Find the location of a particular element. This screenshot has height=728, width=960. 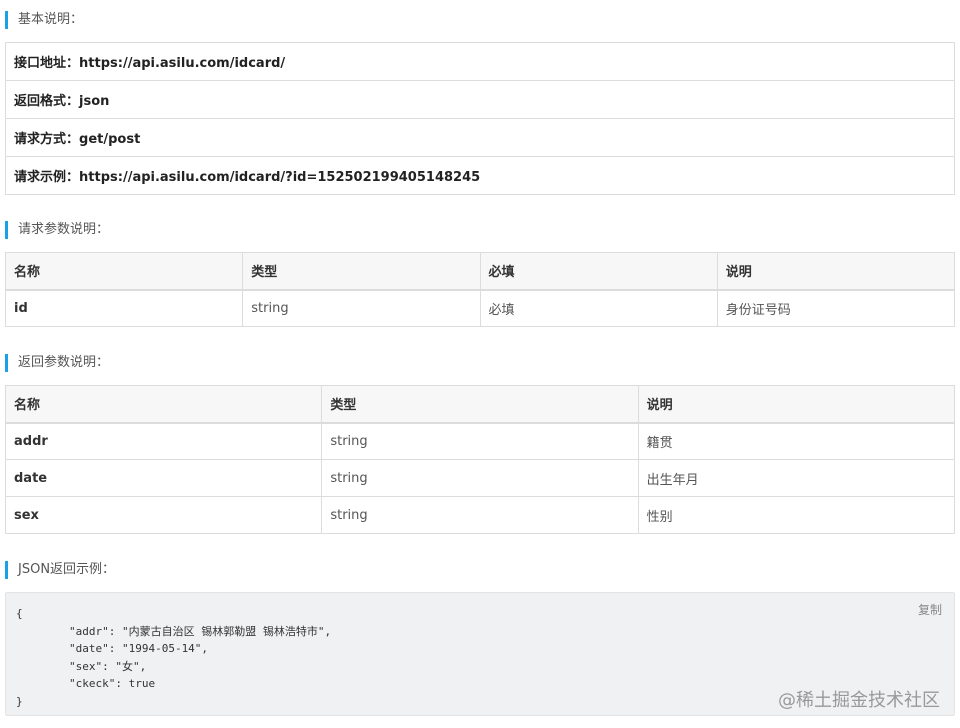

code-line: "date": "1994-05-14", is located at coordinates (112, 648).